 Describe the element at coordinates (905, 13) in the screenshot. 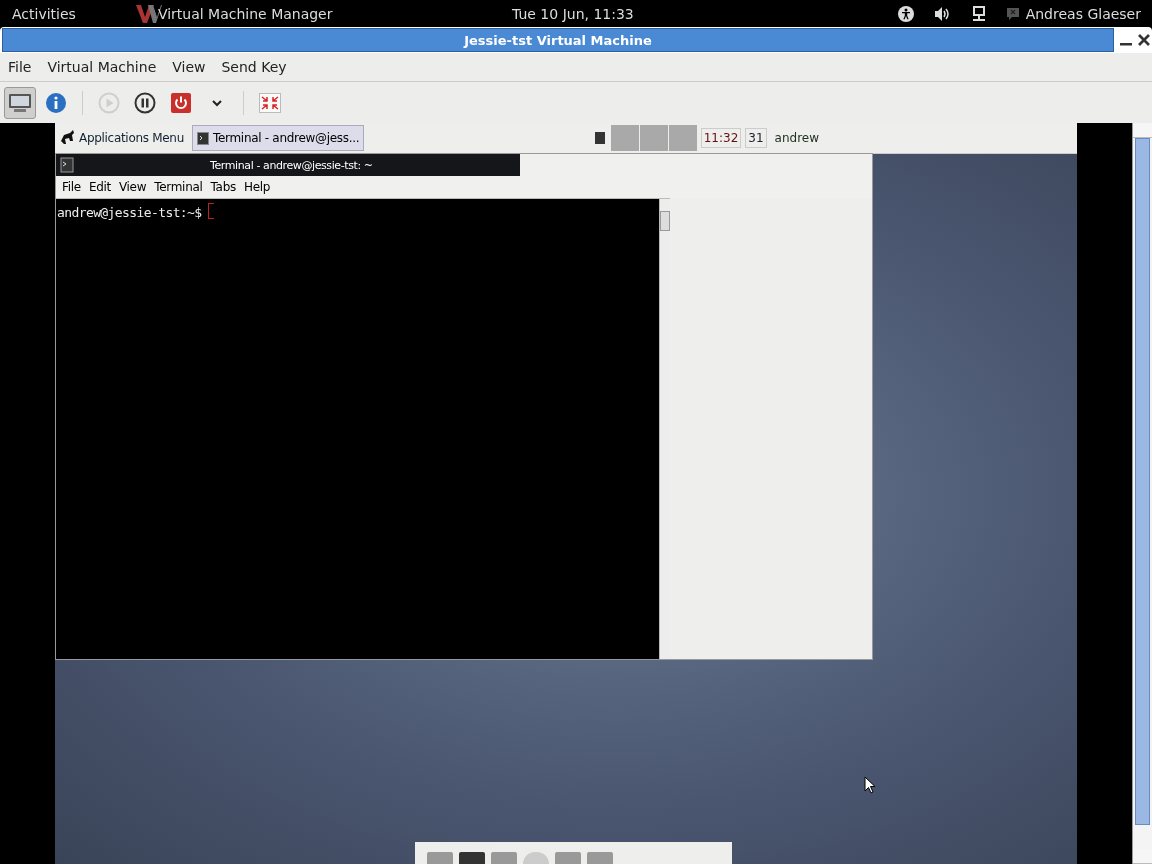

I see `accessibility-icon` at that location.